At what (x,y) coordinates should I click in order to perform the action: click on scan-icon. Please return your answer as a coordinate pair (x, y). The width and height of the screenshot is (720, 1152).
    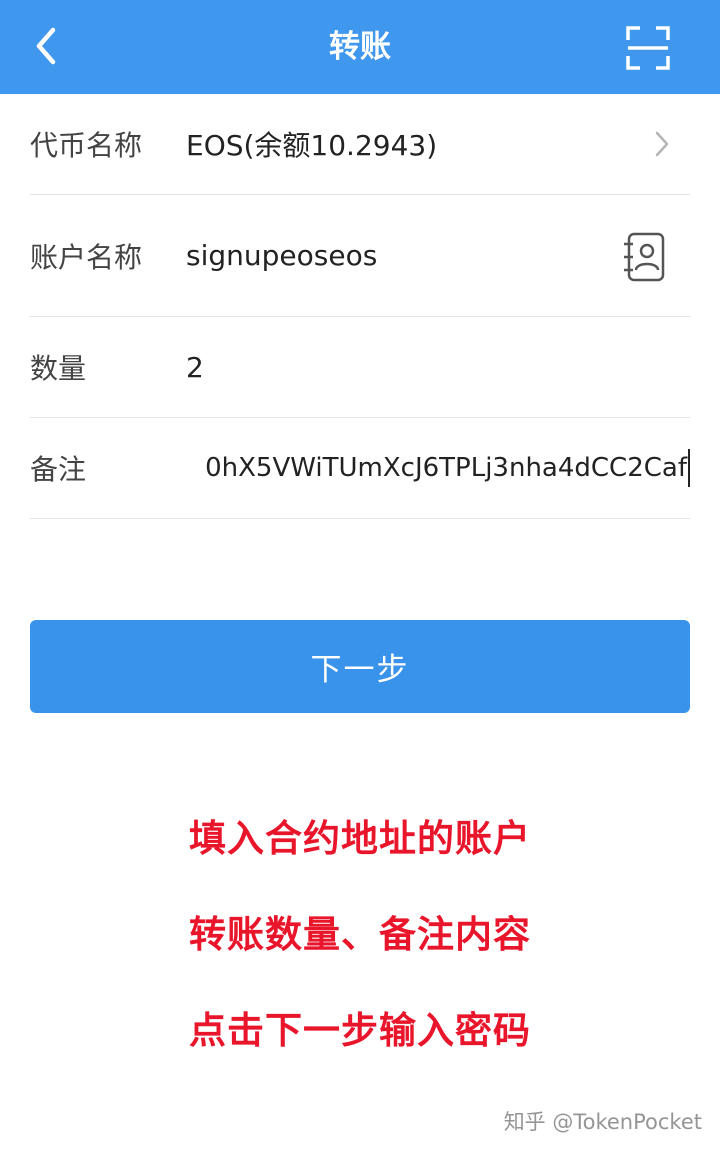
    Looking at the image, I should click on (648, 48).